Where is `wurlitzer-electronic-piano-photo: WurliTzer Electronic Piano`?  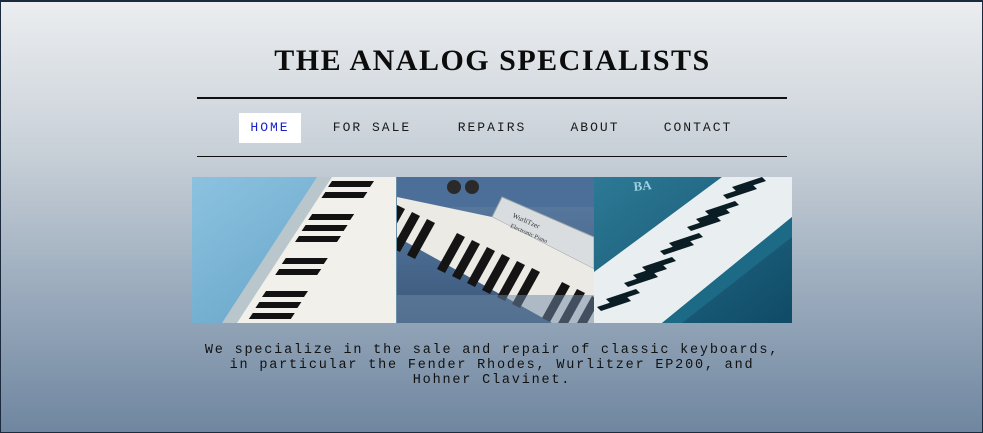 wurlitzer-electronic-piano-photo: WurliTzer Electronic Piano is located at coordinates (495, 250).